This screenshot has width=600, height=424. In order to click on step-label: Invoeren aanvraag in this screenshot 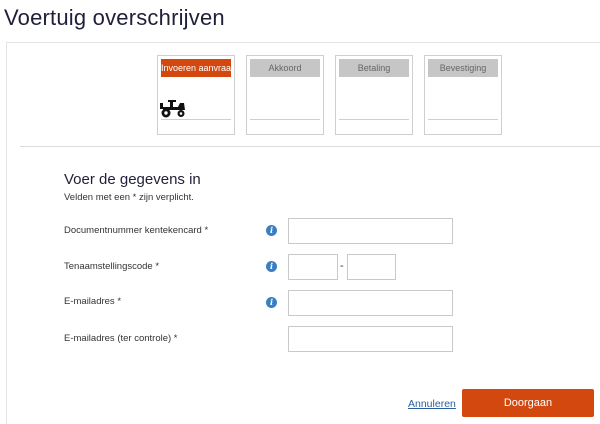, I will do `click(196, 68)`.